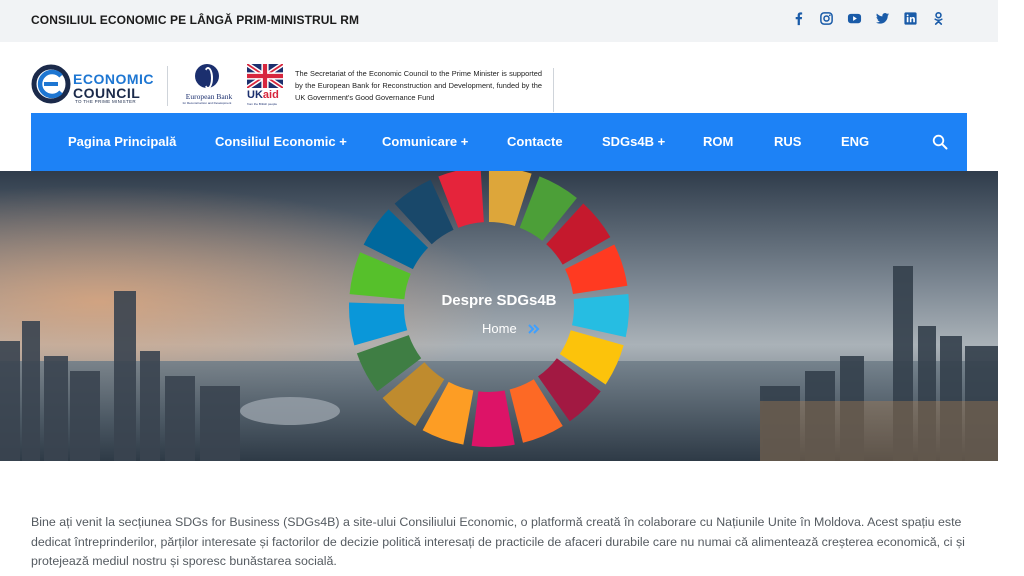 The height and width of the screenshot is (576, 1024). I want to click on logo-tagline: TO THE PRIME MINISTER, so click(105, 101).